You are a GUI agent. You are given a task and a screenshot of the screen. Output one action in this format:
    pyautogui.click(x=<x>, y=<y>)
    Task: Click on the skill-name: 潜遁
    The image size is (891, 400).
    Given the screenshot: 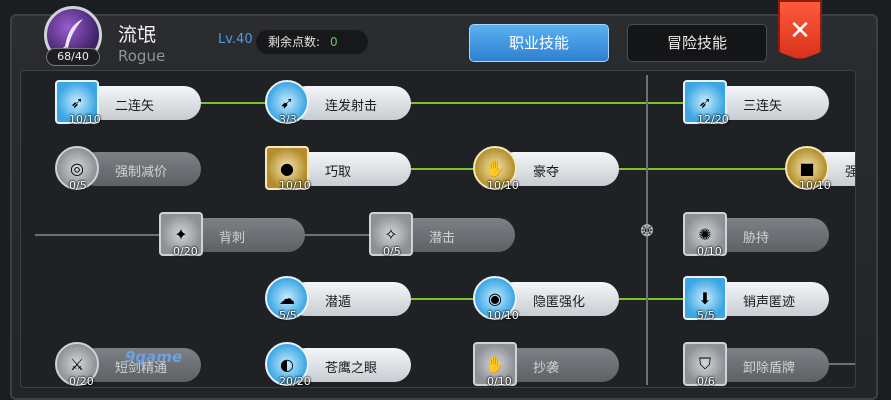 What is the action you would take?
    pyautogui.click(x=338, y=302)
    